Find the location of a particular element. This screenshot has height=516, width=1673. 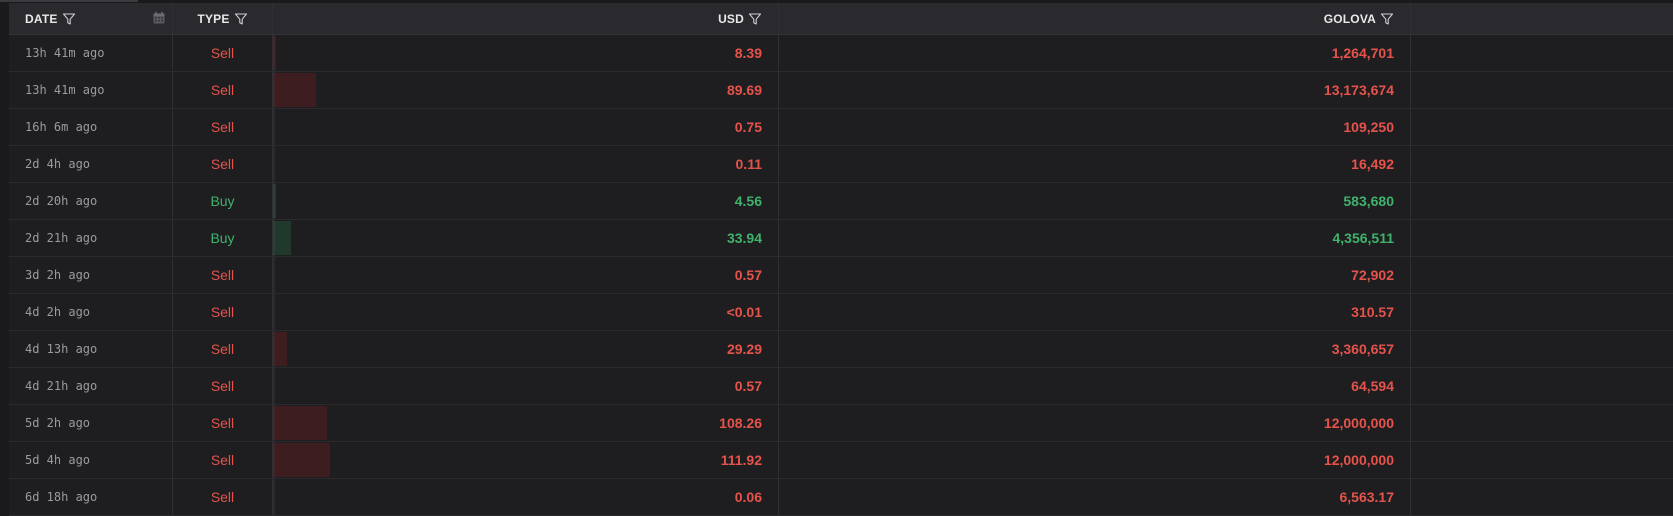

golova-value: 3,360,657 is located at coordinates (1362, 349).